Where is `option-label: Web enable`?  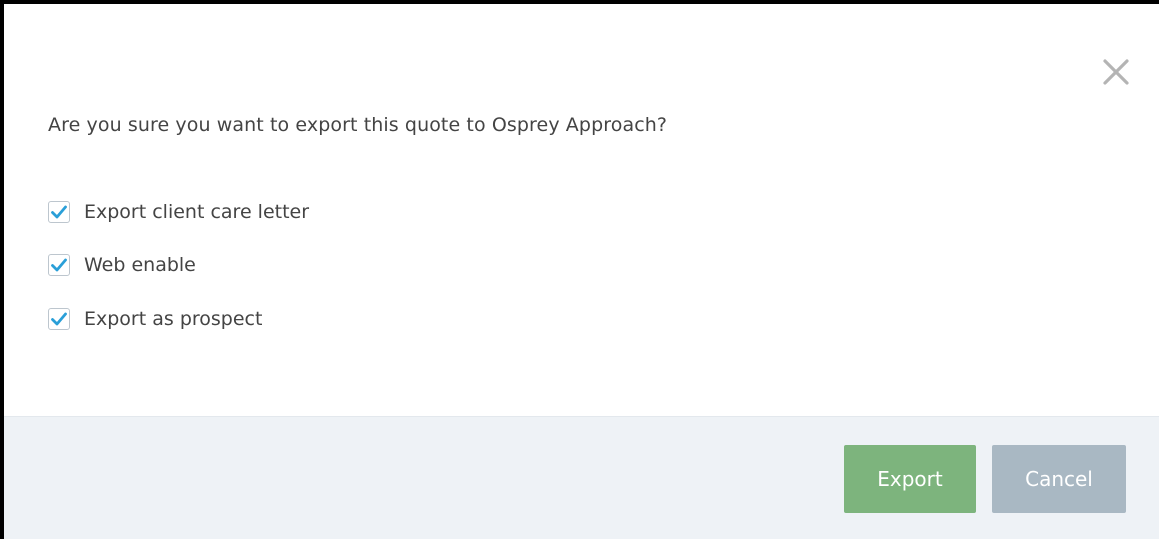 option-label: Web enable is located at coordinates (140, 265).